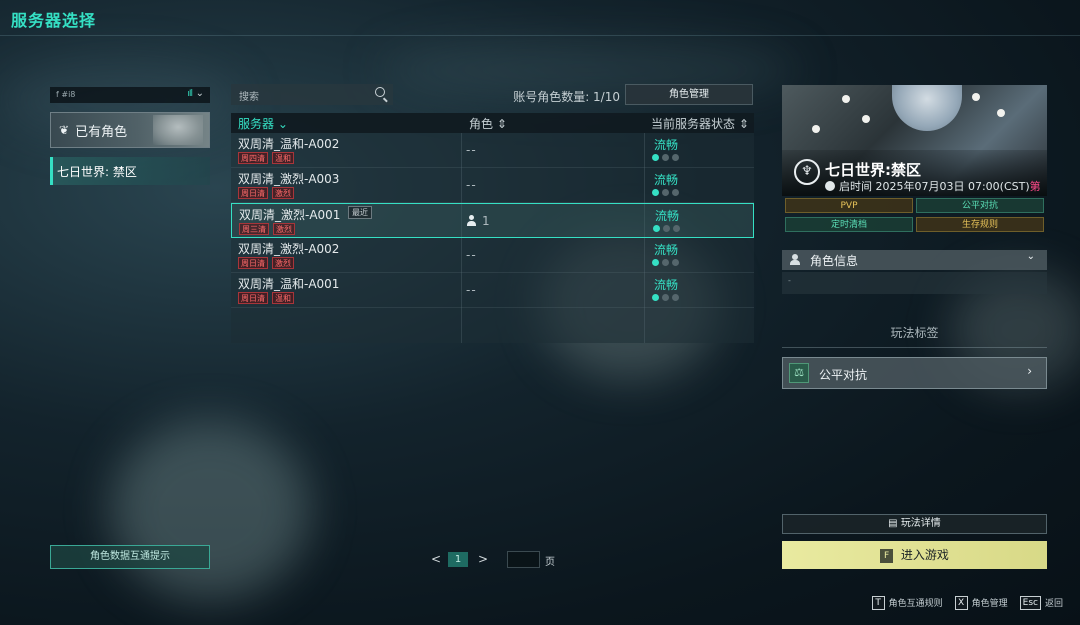 The image size is (1080, 625). Describe the element at coordinates (289, 249) in the screenshot. I see `server-name: 双周清_激烈-A002` at that location.